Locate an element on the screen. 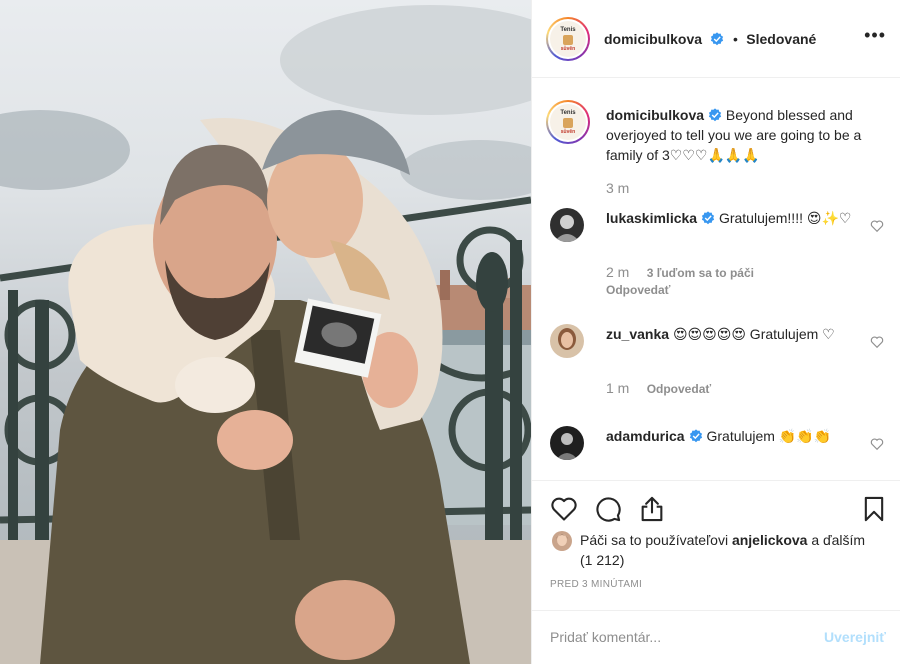 This screenshot has width=900, height=664. post-comment-button: Uverejniť is located at coordinates (855, 637).